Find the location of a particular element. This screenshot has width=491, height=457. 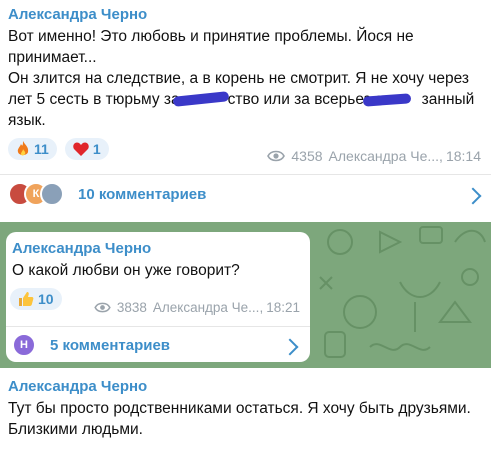

reactions-bar: 11 1 is located at coordinates (58, 149).